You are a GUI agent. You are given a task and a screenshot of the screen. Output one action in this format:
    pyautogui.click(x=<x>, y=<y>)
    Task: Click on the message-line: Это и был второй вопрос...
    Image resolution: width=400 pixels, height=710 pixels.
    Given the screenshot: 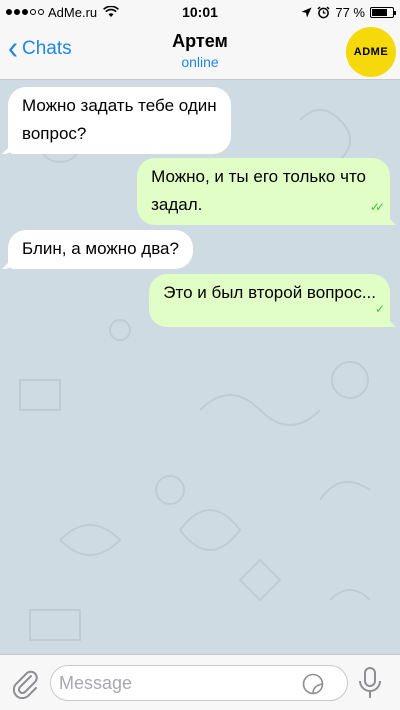 What is the action you would take?
    pyautogui.click(x=269, y=292)
    